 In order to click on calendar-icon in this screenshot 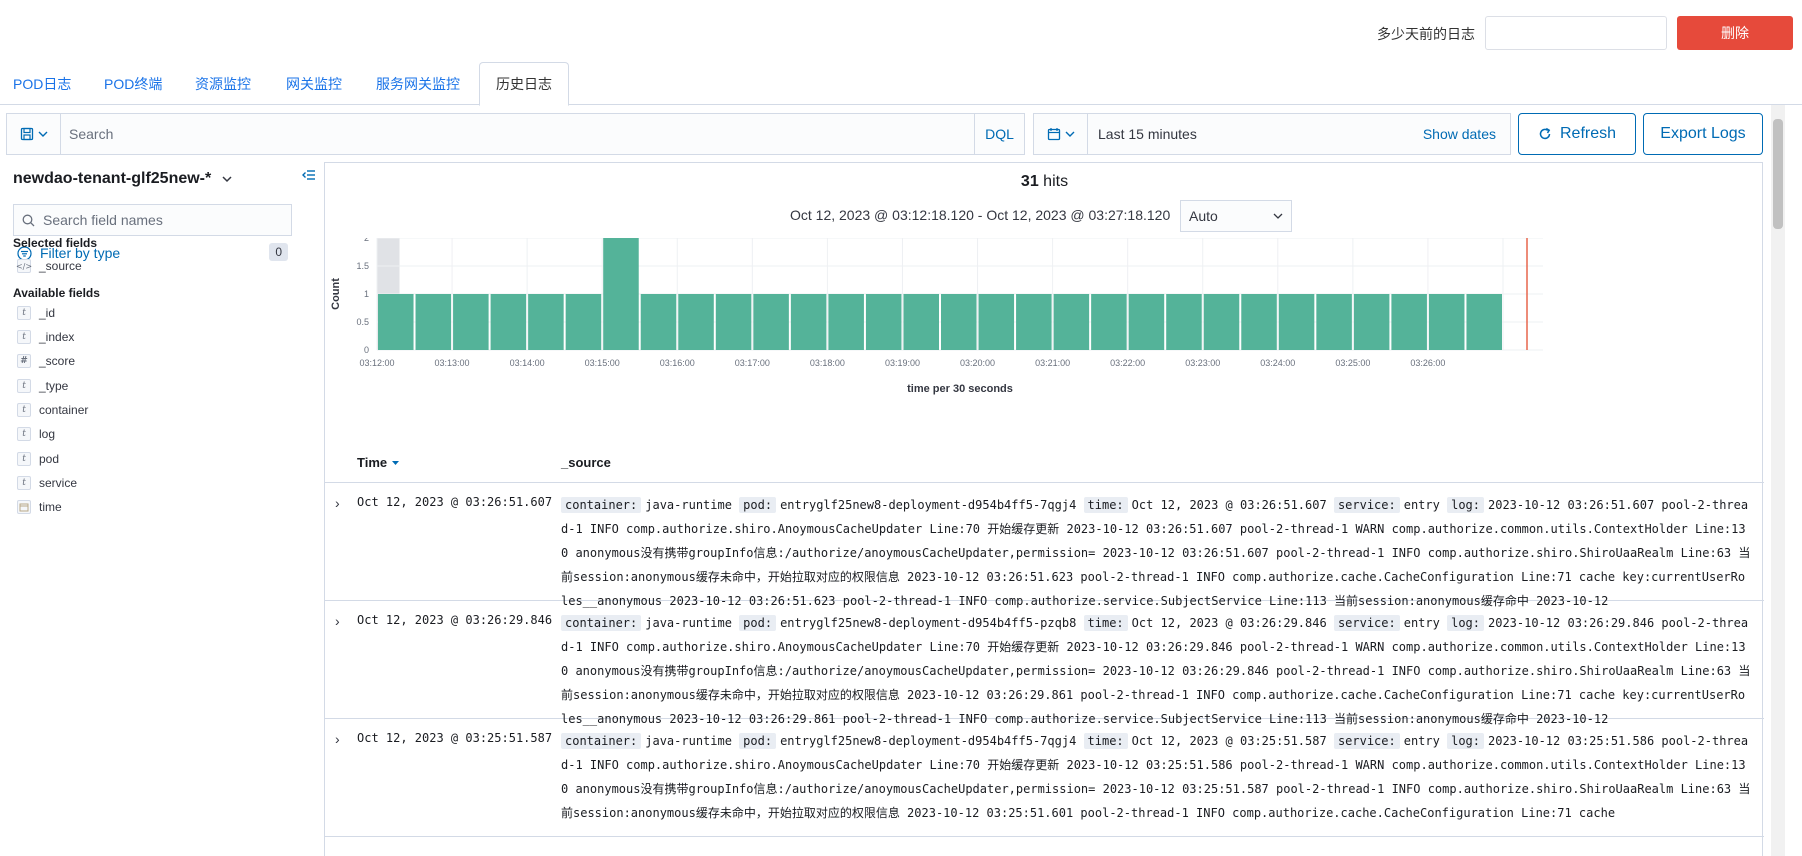, I will do `click(1053, 134)`.